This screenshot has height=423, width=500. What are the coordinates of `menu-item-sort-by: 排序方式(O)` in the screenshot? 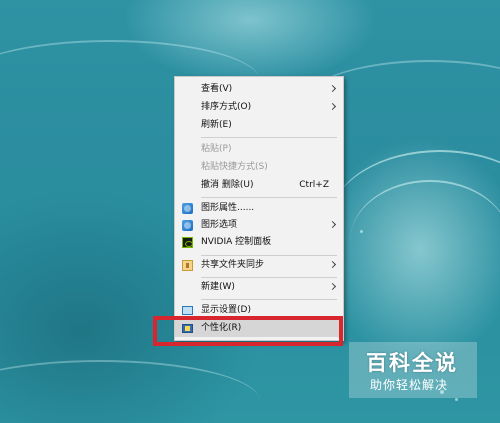 It's located at (259, 107).